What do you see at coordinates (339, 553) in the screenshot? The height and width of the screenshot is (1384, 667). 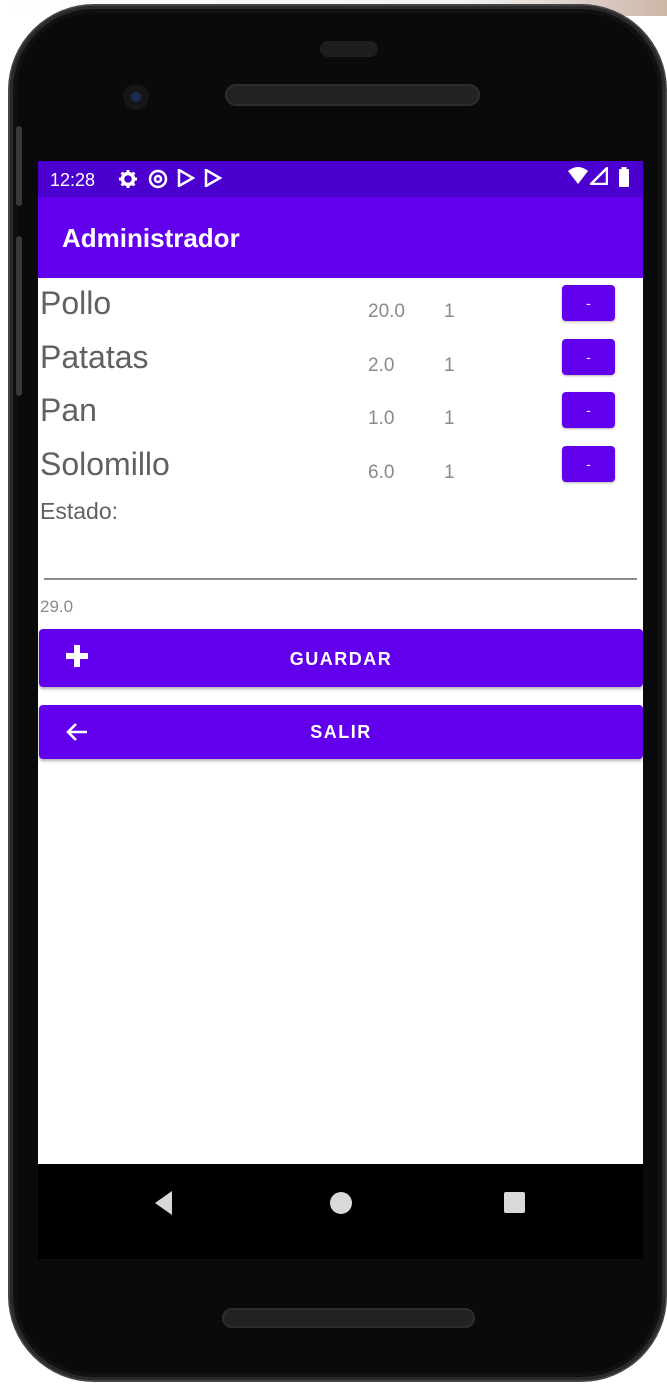 I see `estado-input` at bounding box center [339, 553].